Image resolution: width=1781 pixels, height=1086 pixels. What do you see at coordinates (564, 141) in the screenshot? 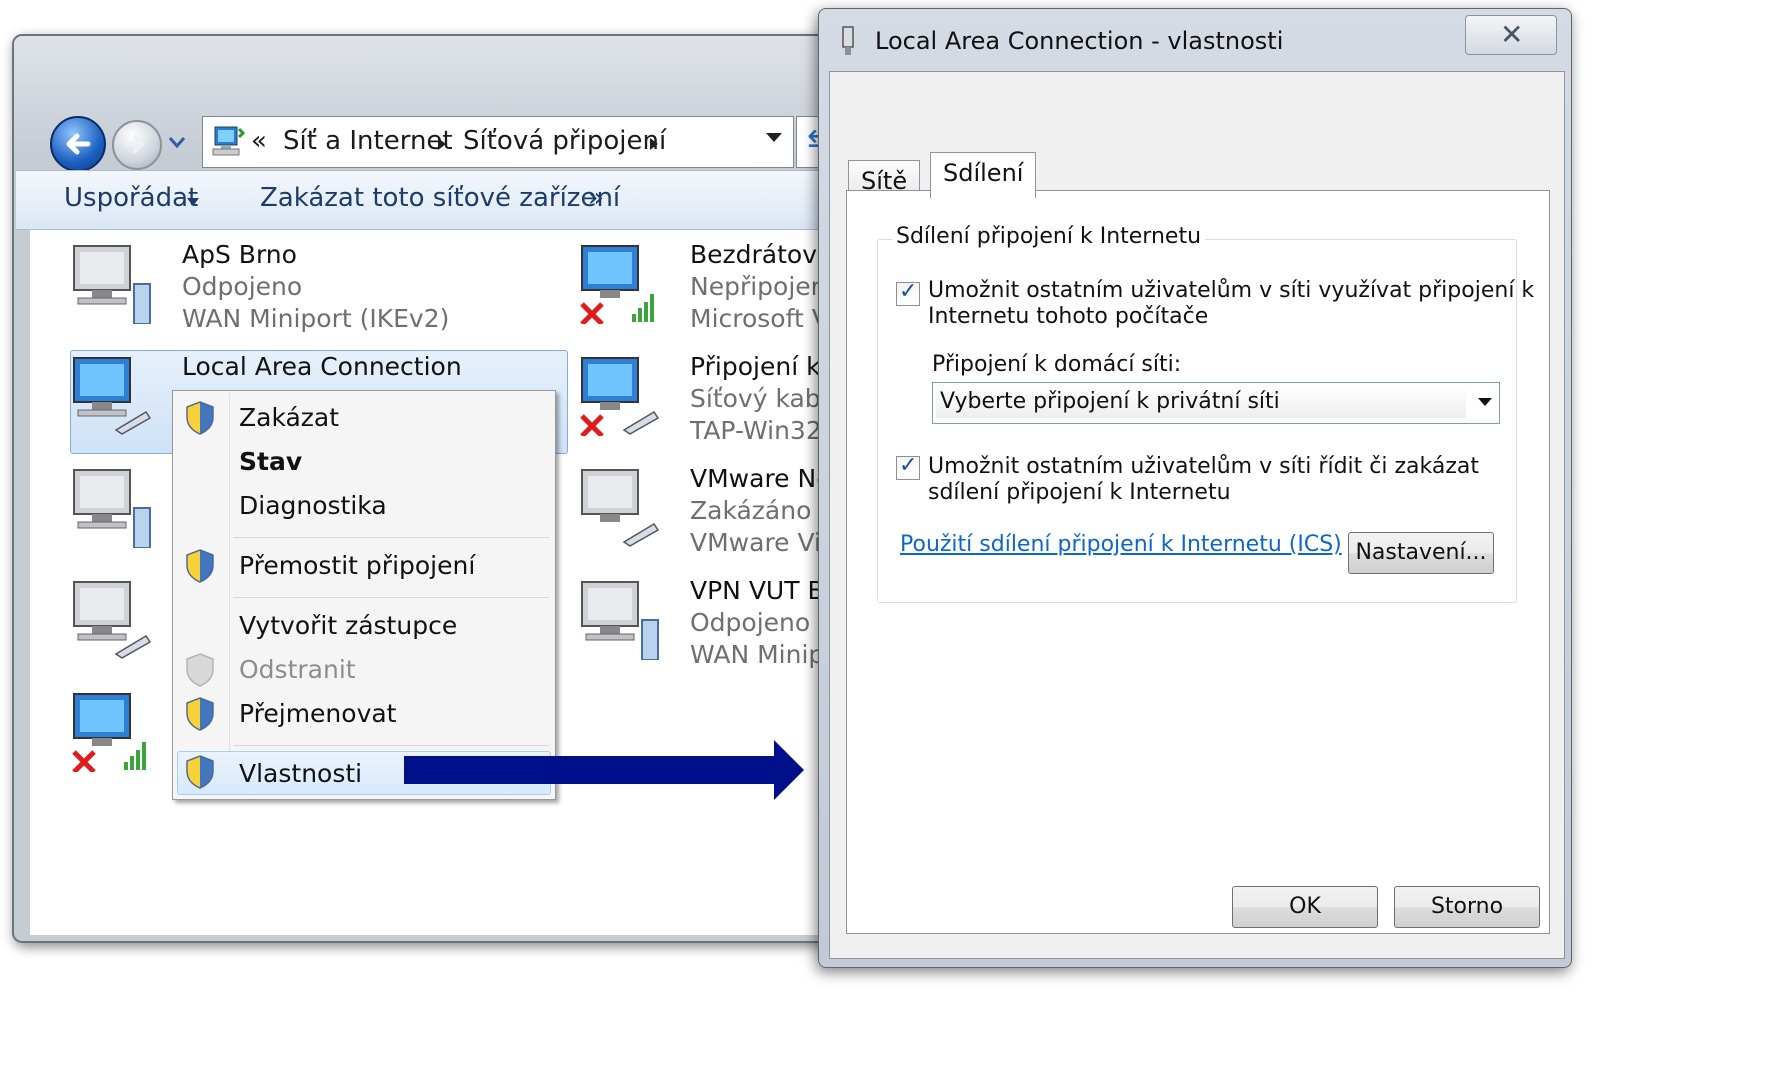
I see `breadcrumb-network-connections: Síťová připojení` at bounding box center [564, 141].